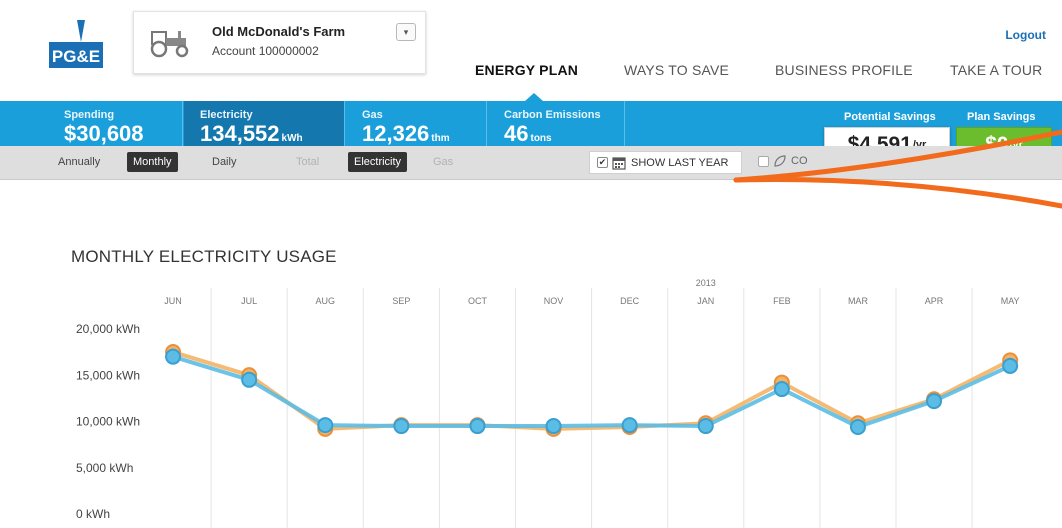 This screenshot has height=528, width=1062. Describe the element at coordinates (602, 162) in the screenshot. I see `show-last-year-checkbox: ✔` at that location.